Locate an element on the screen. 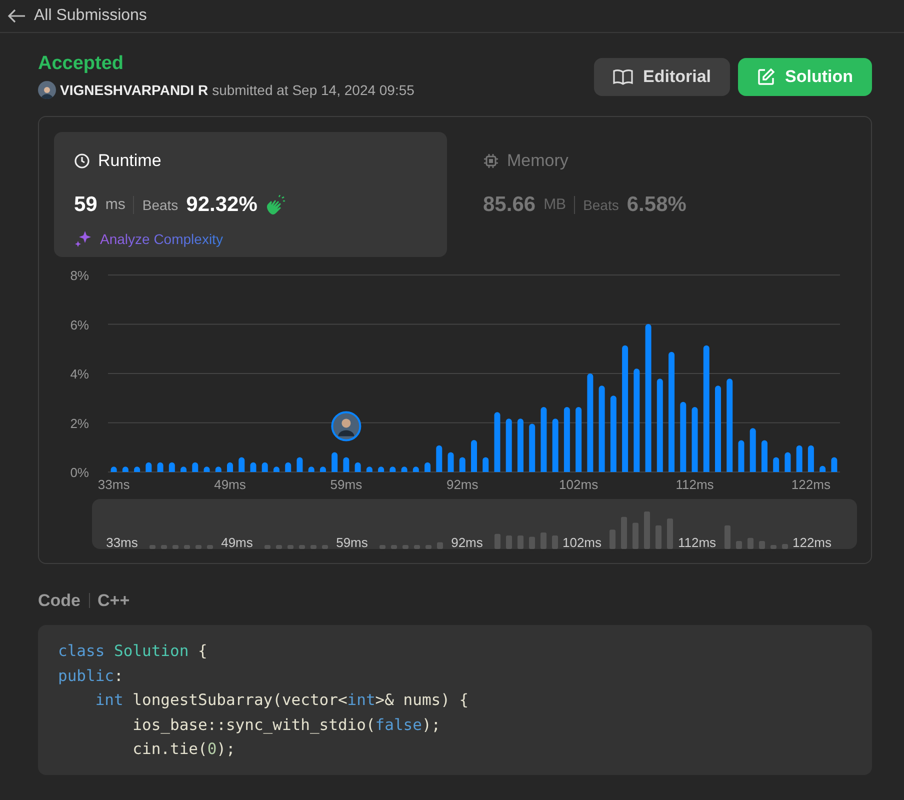 This screenshot has height=800, width=904. code-label: Code is located at coordinates (59, 601).